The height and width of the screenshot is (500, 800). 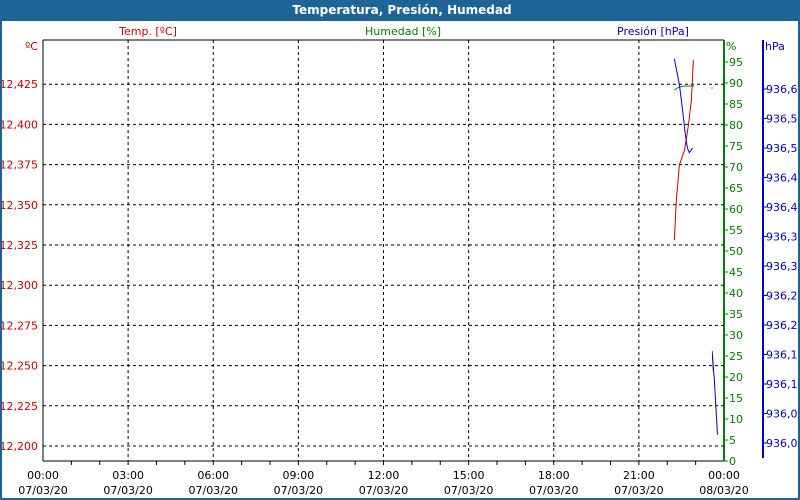 I want to click on x-tick-time: 09:00, so click(x=299, y=475).